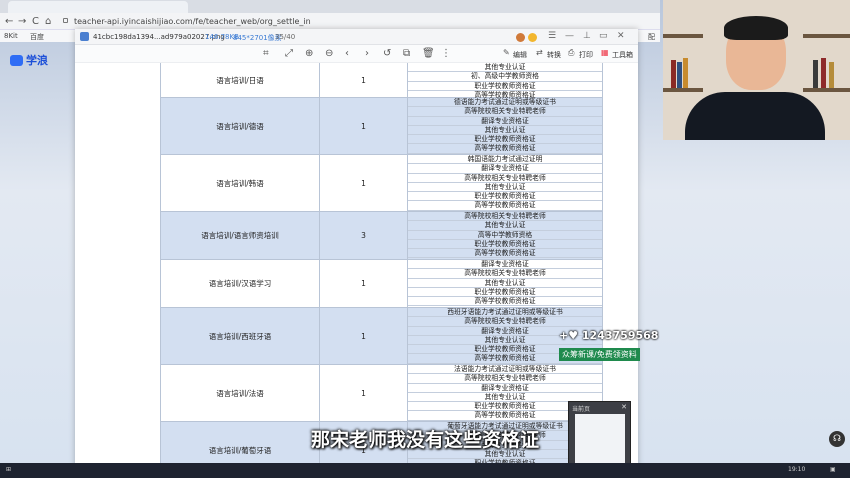 The height and width of the screenshot is (478, 850). What do you see at coordinates (9, 21) in the screenshot?
I see `back-icon: ←` at bounding box center [9, 21].